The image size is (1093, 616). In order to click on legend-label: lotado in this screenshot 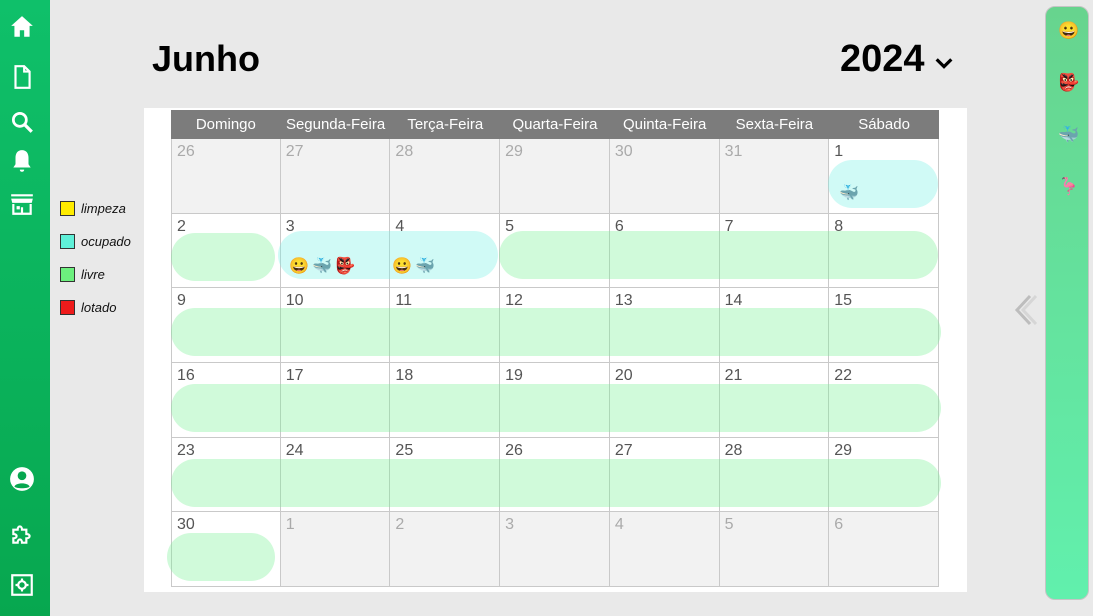, I will do `click(99, 307)`.